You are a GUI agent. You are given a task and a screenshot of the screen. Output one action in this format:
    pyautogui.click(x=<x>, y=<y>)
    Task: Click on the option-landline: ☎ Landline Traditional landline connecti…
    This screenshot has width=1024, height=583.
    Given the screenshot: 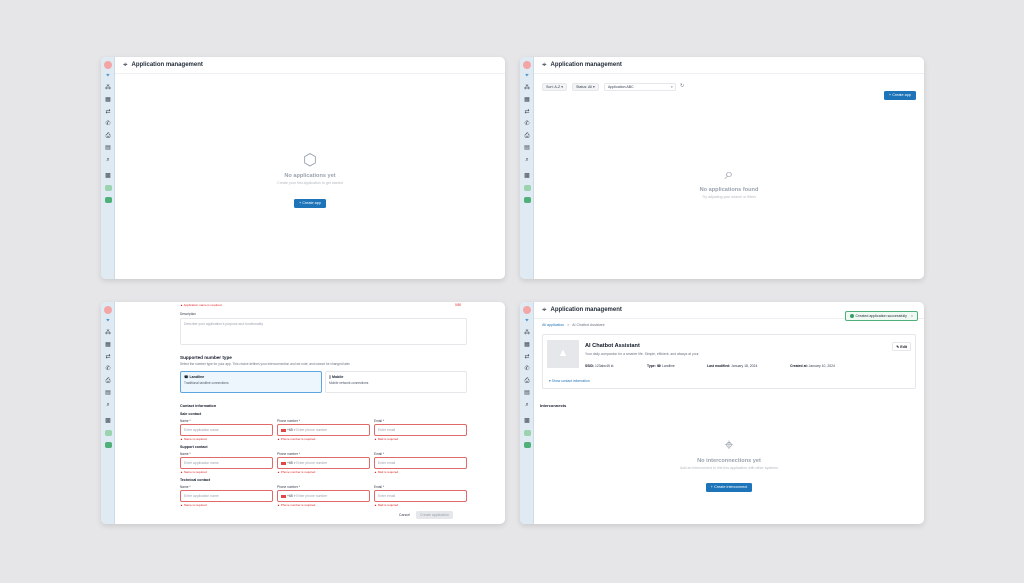 What is the action you would take?
    pyautogui.click(x=251, y=382)
    